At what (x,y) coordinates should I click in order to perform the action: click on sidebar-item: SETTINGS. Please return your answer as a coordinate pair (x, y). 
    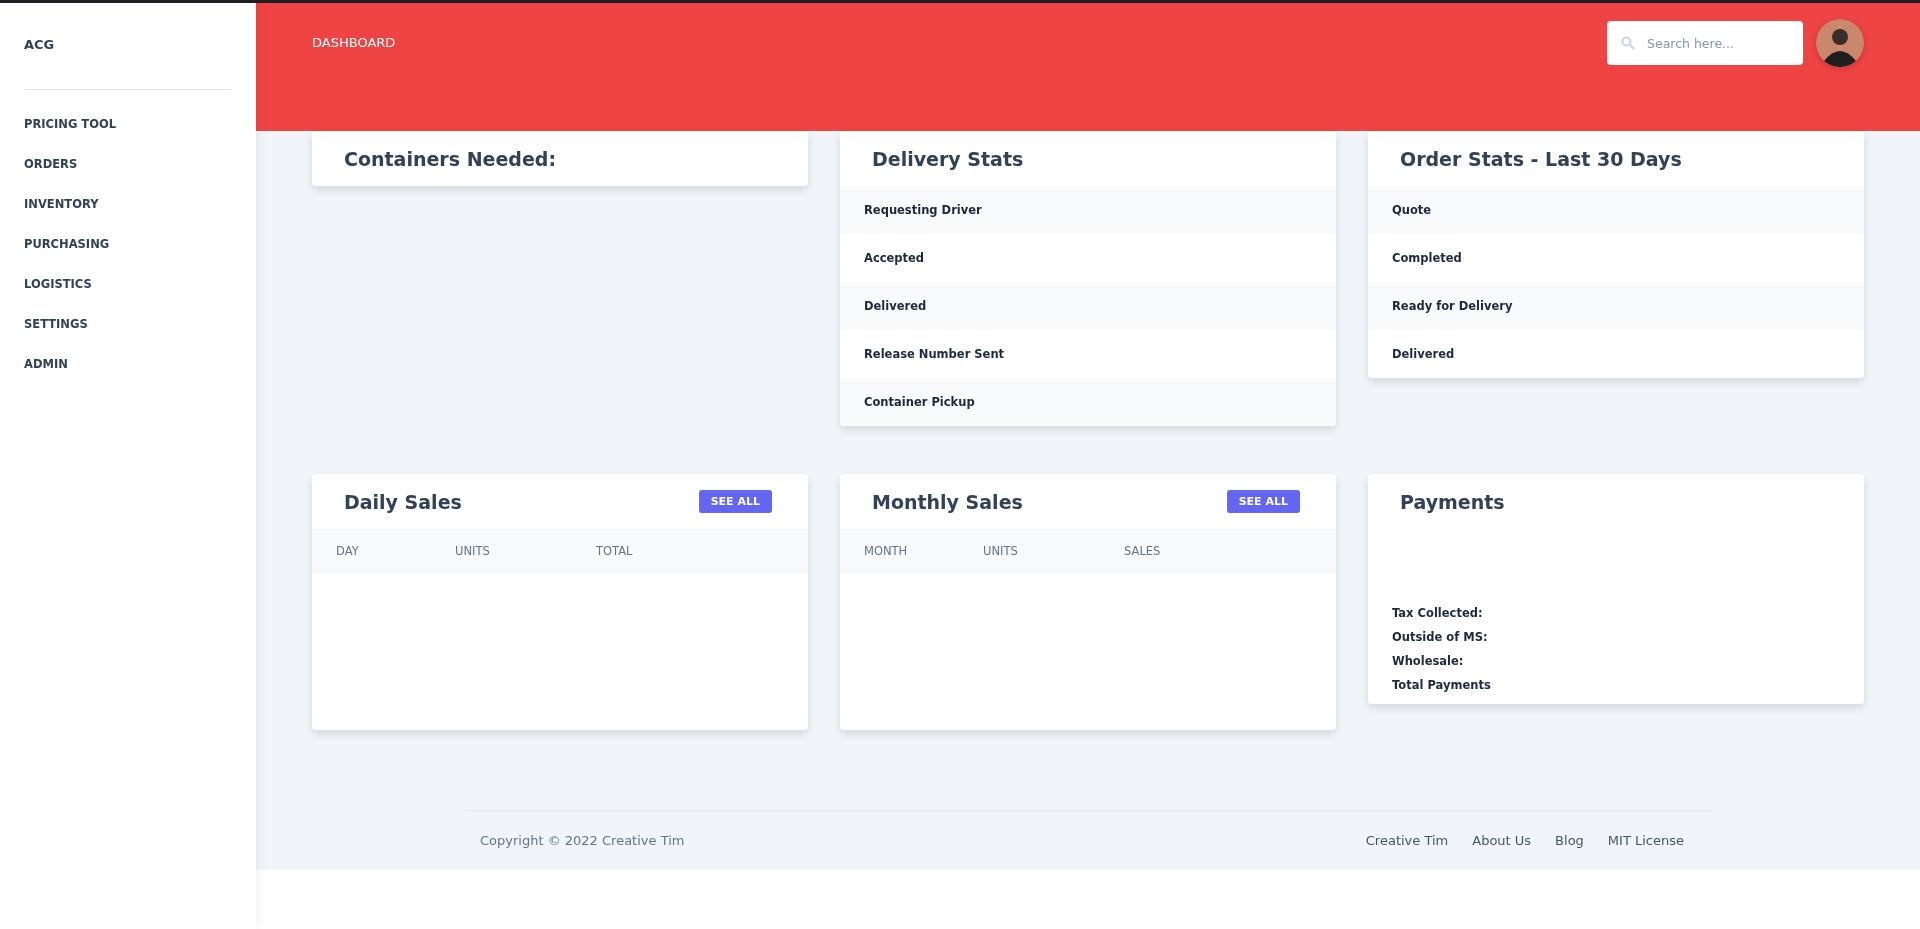
    Looking at the image, I should click on (56, 335).